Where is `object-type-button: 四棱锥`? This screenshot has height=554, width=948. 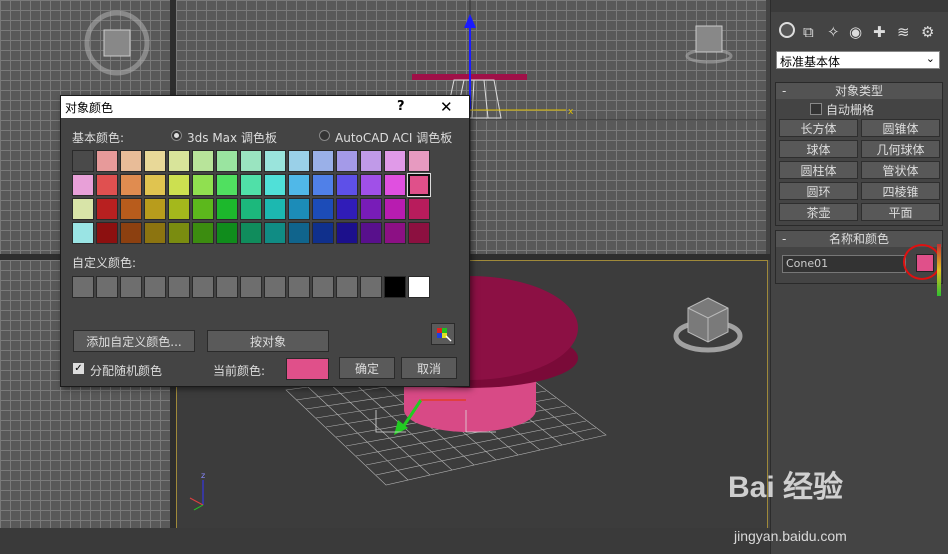
object-type-button: 四棱锥 is located at coordinates (900, 191).